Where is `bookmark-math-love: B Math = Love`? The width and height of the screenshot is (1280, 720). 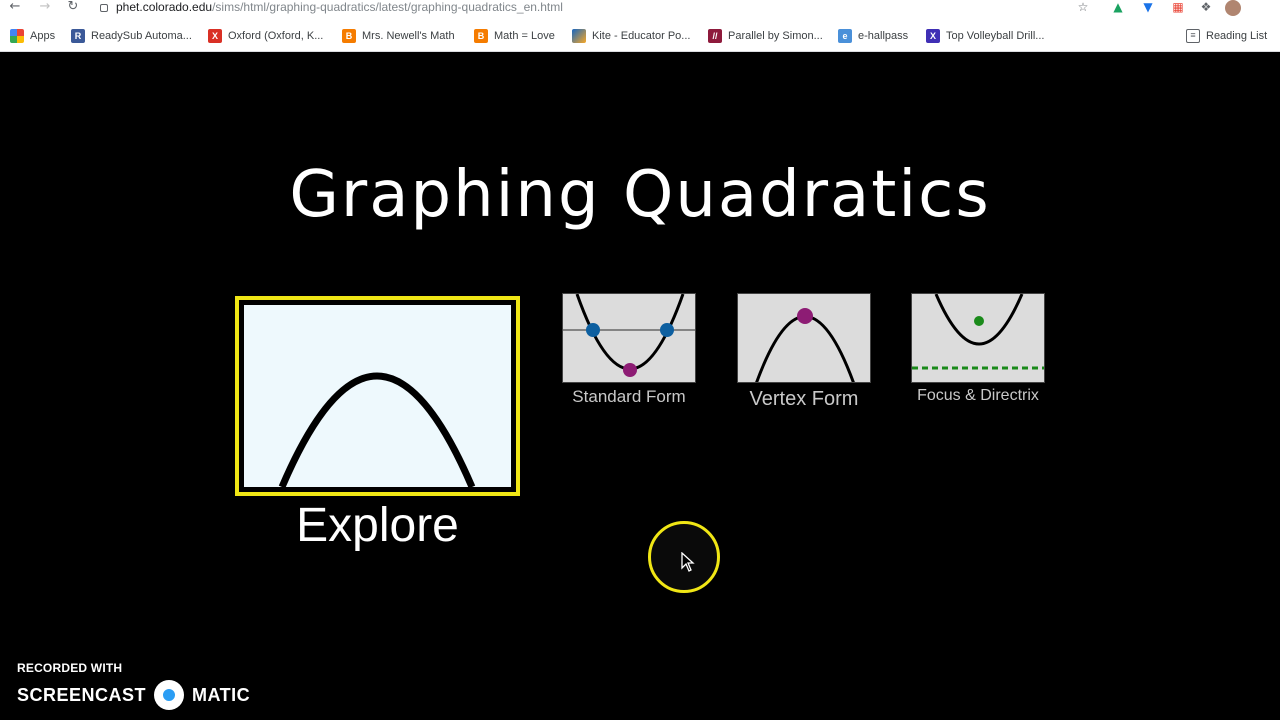 bookmark-math-love: B Math = Love is located at coordinates (514, 36).